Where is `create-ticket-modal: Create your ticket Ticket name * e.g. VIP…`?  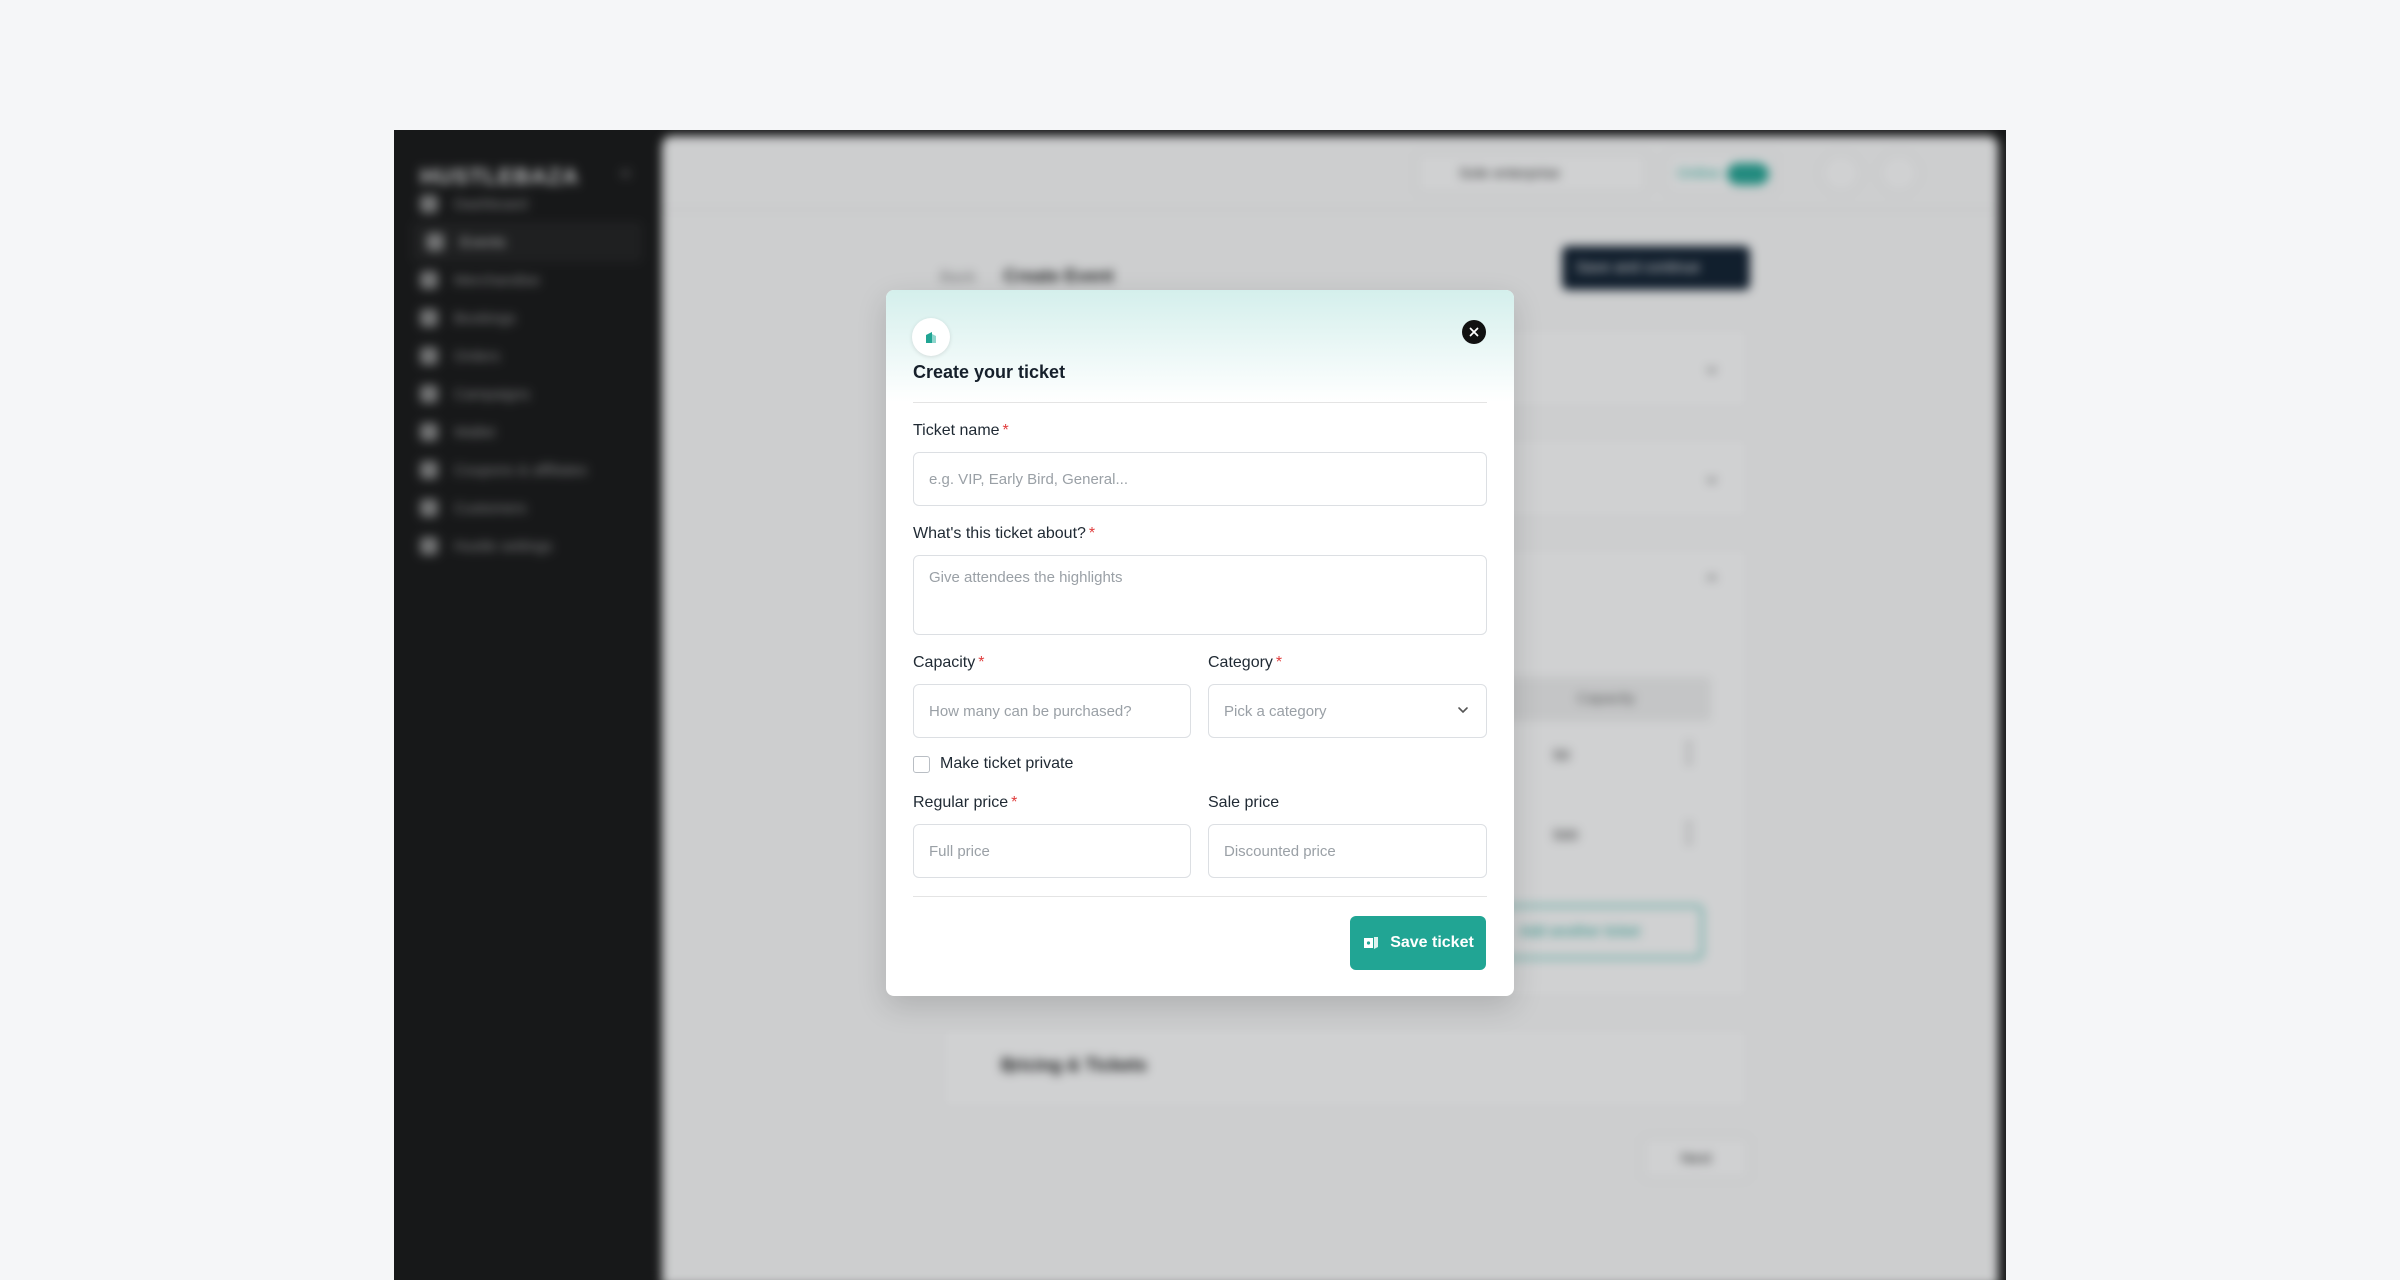 create-ticket-modal: Create your ticket Ticket name * e.g. VIP… is located at coordinates (1200, 643).